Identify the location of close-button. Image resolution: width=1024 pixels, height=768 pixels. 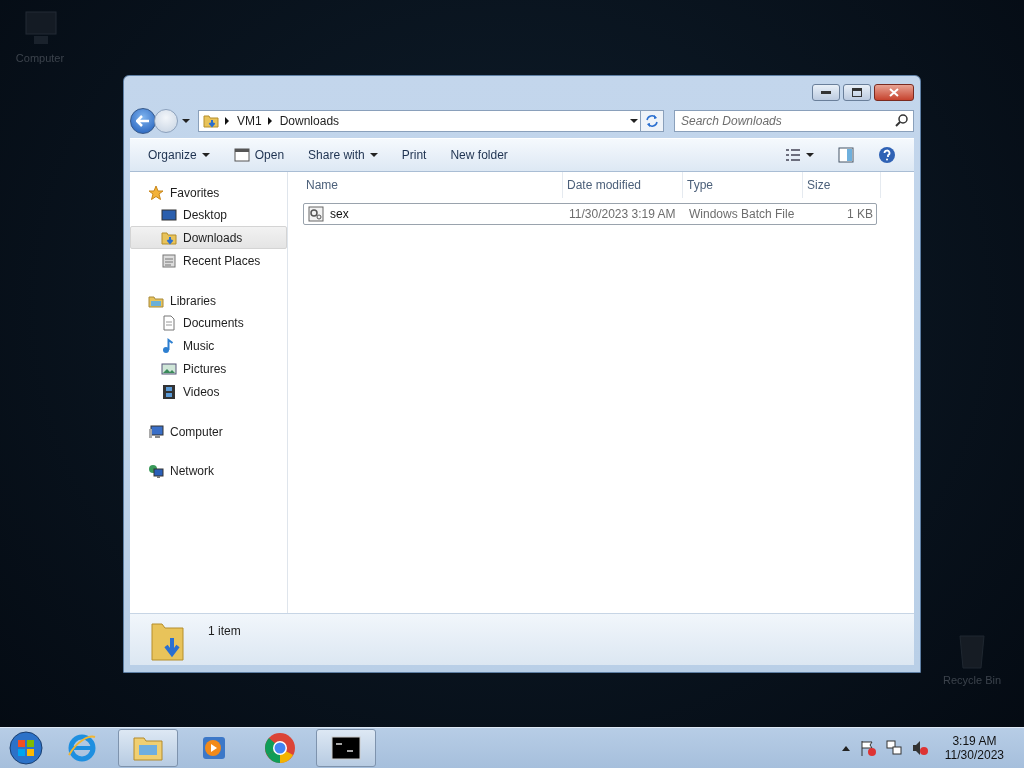
(894, 92).